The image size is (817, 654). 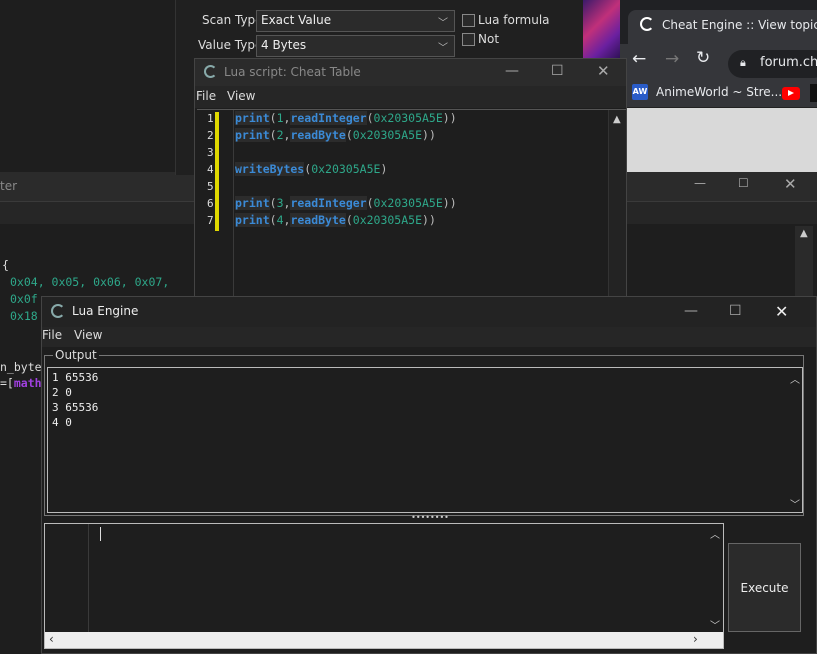 What do you see at coordinates (813, 93) in the screenshot?
I see `bookmark-icon` at bounding box center [813, 93].